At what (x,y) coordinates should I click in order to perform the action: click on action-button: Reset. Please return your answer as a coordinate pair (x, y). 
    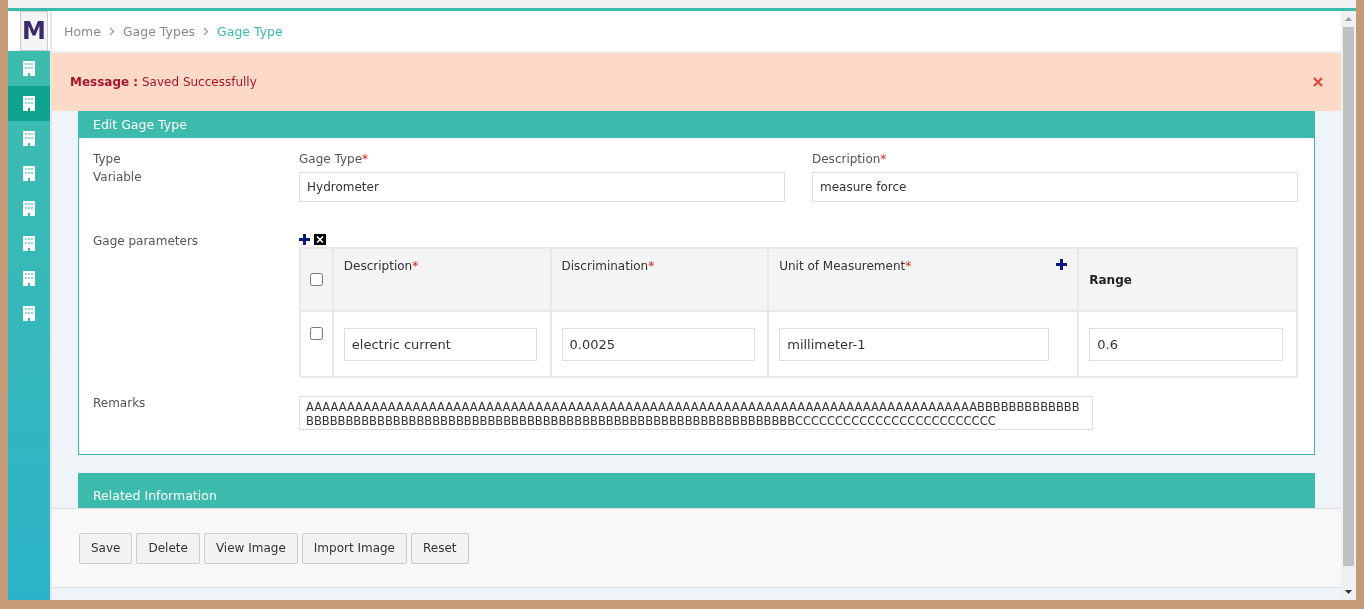
    Looking at the image, I should click on (440, 548).